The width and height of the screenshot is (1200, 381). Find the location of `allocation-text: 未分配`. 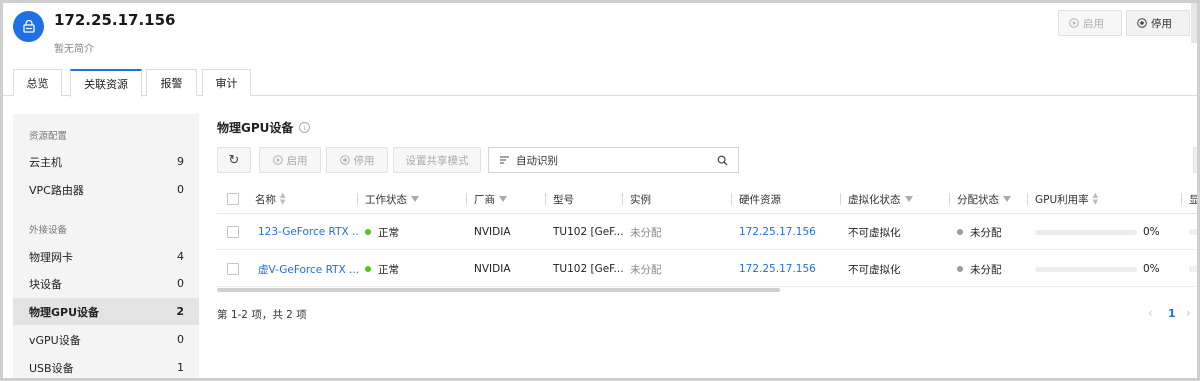

allocation-text: 未分配 is located at coordinates (986, 232).